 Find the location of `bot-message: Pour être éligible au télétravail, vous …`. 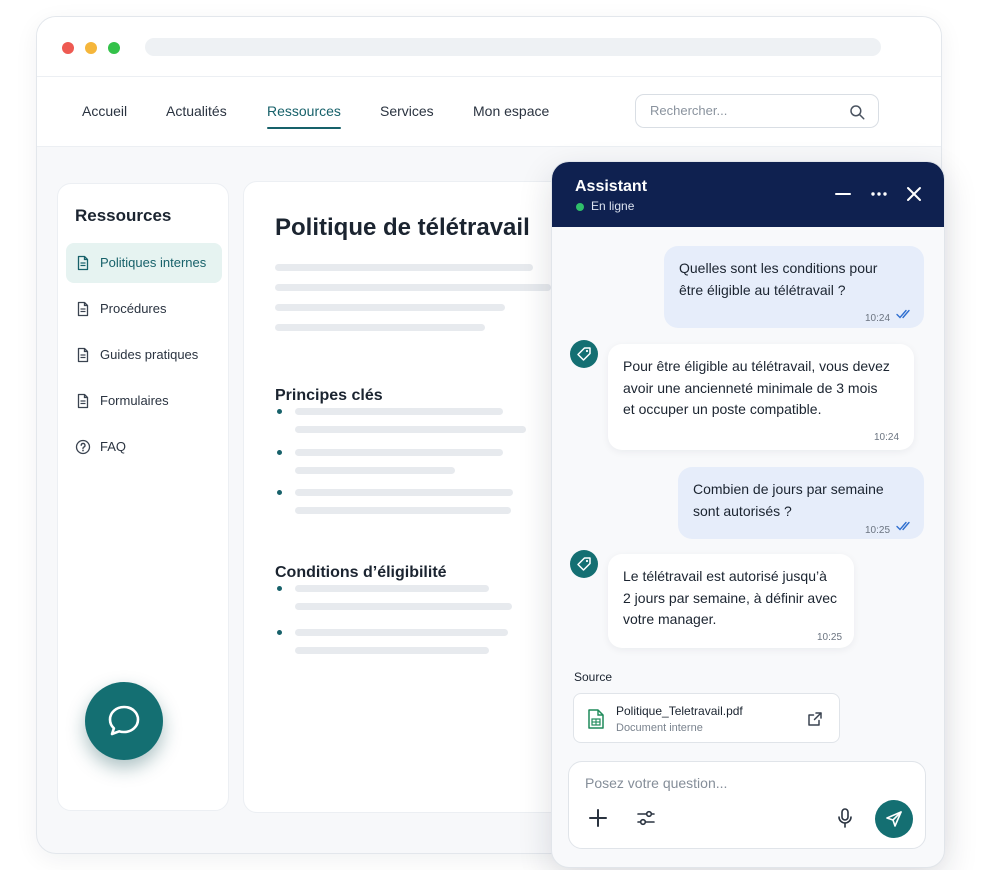

bot-message: Pour être éligible au télétravail, vous … is located at coordinates (761, 397).